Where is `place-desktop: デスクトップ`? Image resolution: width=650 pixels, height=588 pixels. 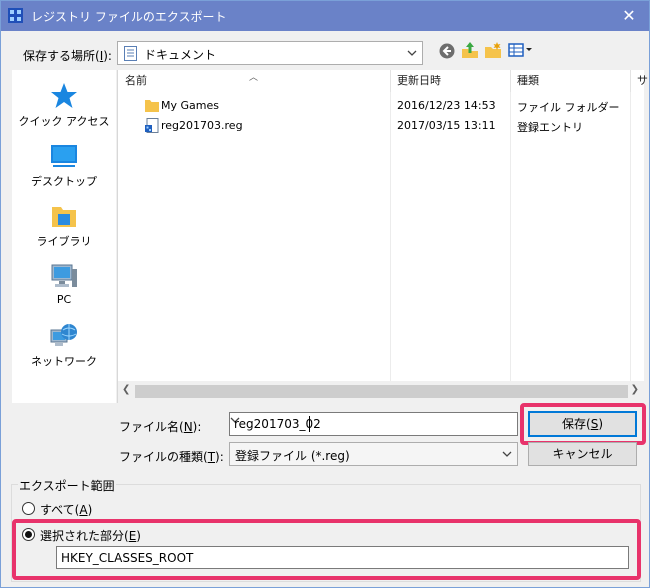
place-desktop: デスクトップ is located at coordinates (64, 165).